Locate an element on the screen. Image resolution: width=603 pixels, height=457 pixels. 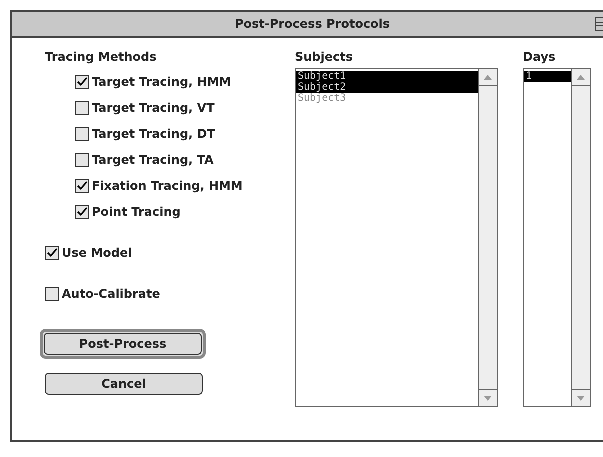
checkbox-label: Target Tracing, HMM is located at coordinates (162, 82).